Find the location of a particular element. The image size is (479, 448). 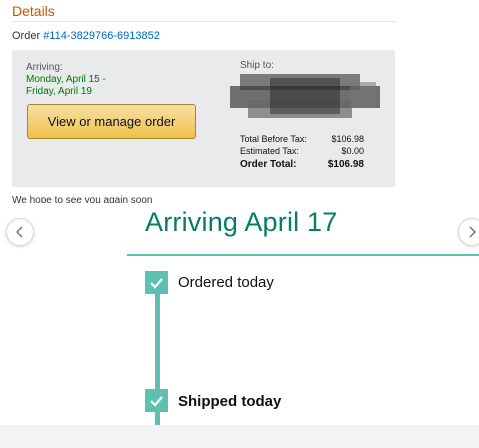

heading-underline is located at coordinates (303, 255).